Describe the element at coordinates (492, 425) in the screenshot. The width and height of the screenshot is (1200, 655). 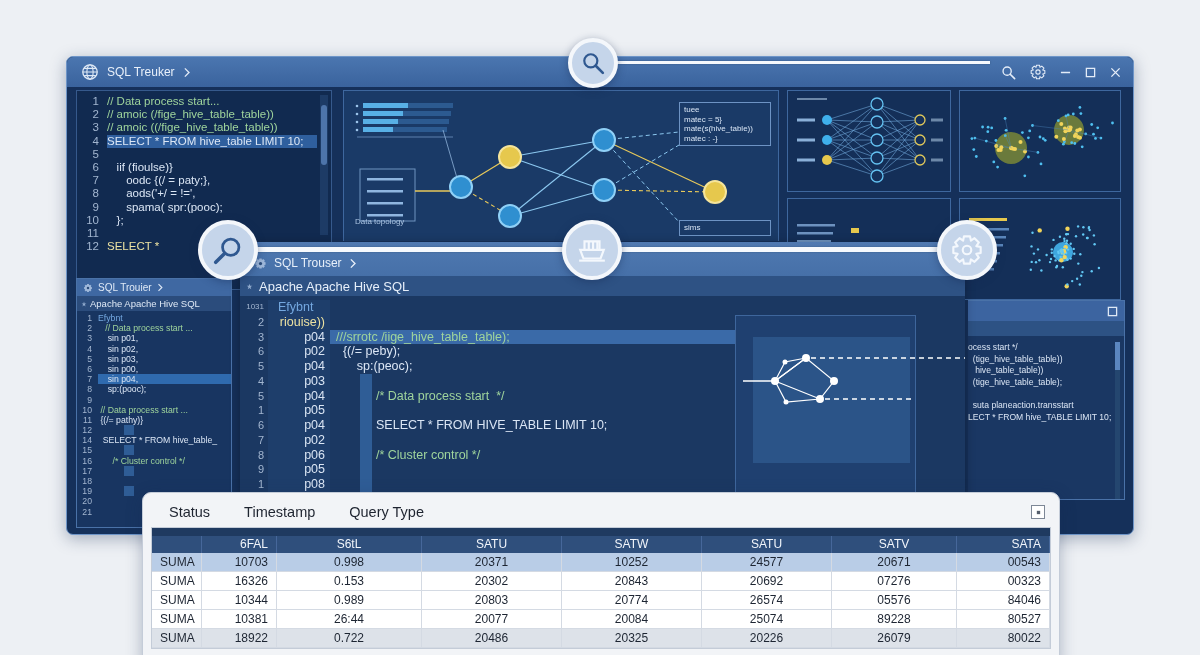
I see `code-line: SELECT * FROM HIVE_TABLE LIMIT 10;` at that location.